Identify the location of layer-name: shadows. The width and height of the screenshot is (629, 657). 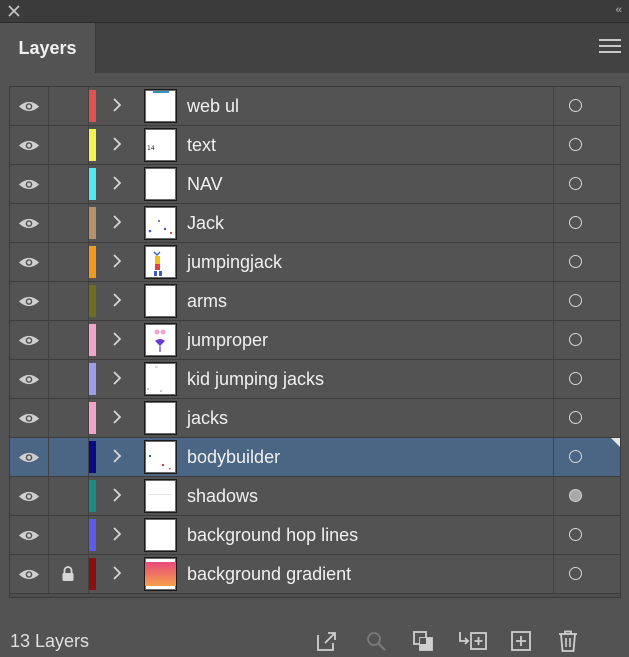
(222, 496).